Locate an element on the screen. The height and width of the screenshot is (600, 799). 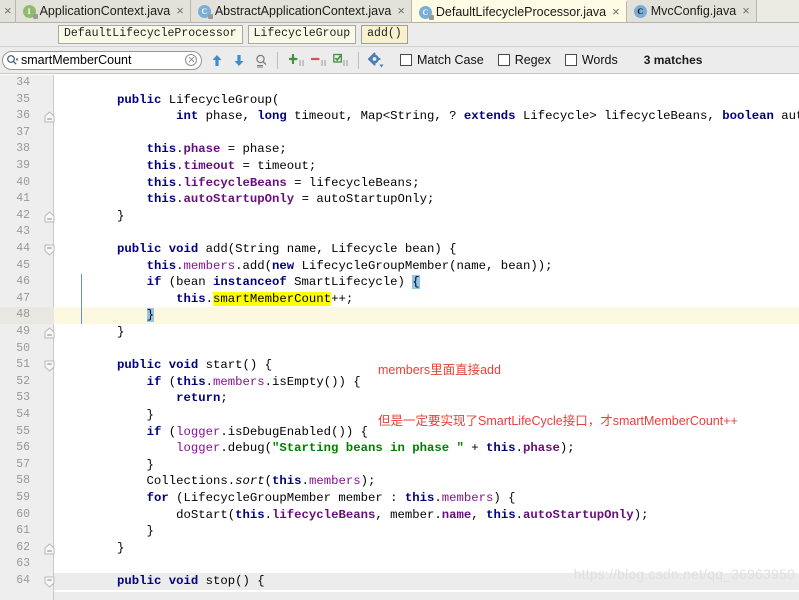
breadcrumb-item-inner-class: LifecycleGroup is located at coordinates (302, 34).